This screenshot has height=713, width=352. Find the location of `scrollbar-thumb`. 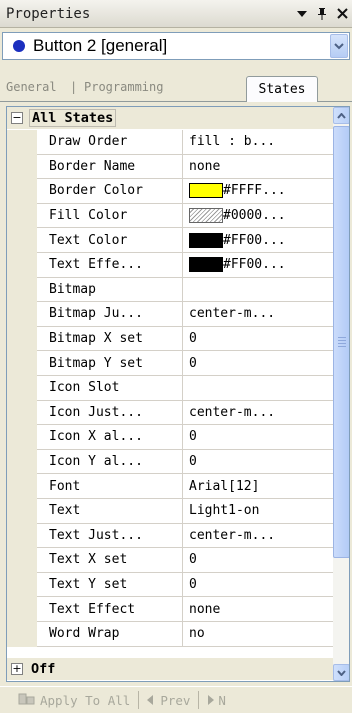

scrollbar-thumb is located at coordinates (341, 342).